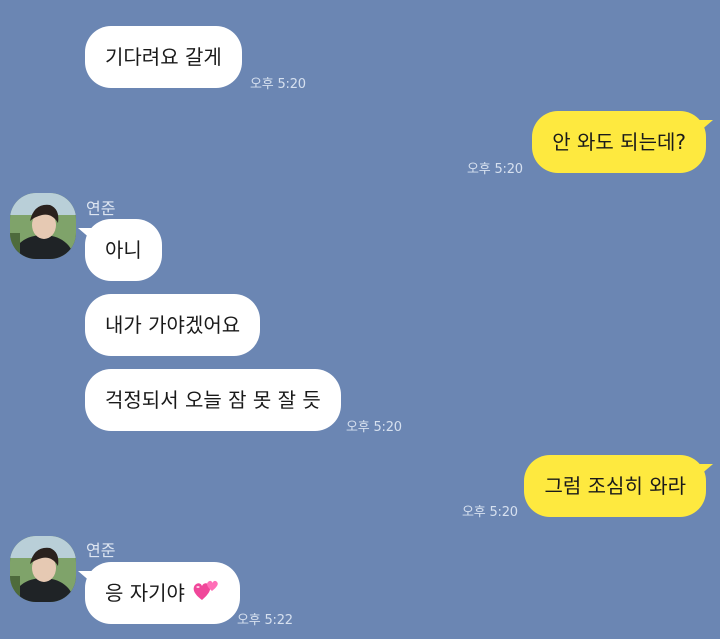 The height and width of the screenshot is (639, 720). What do you see at coordinates (615, 486) in the screenshot?
I see `message-text: 그럼 조심히 와라` at bounding box center [615, 486].